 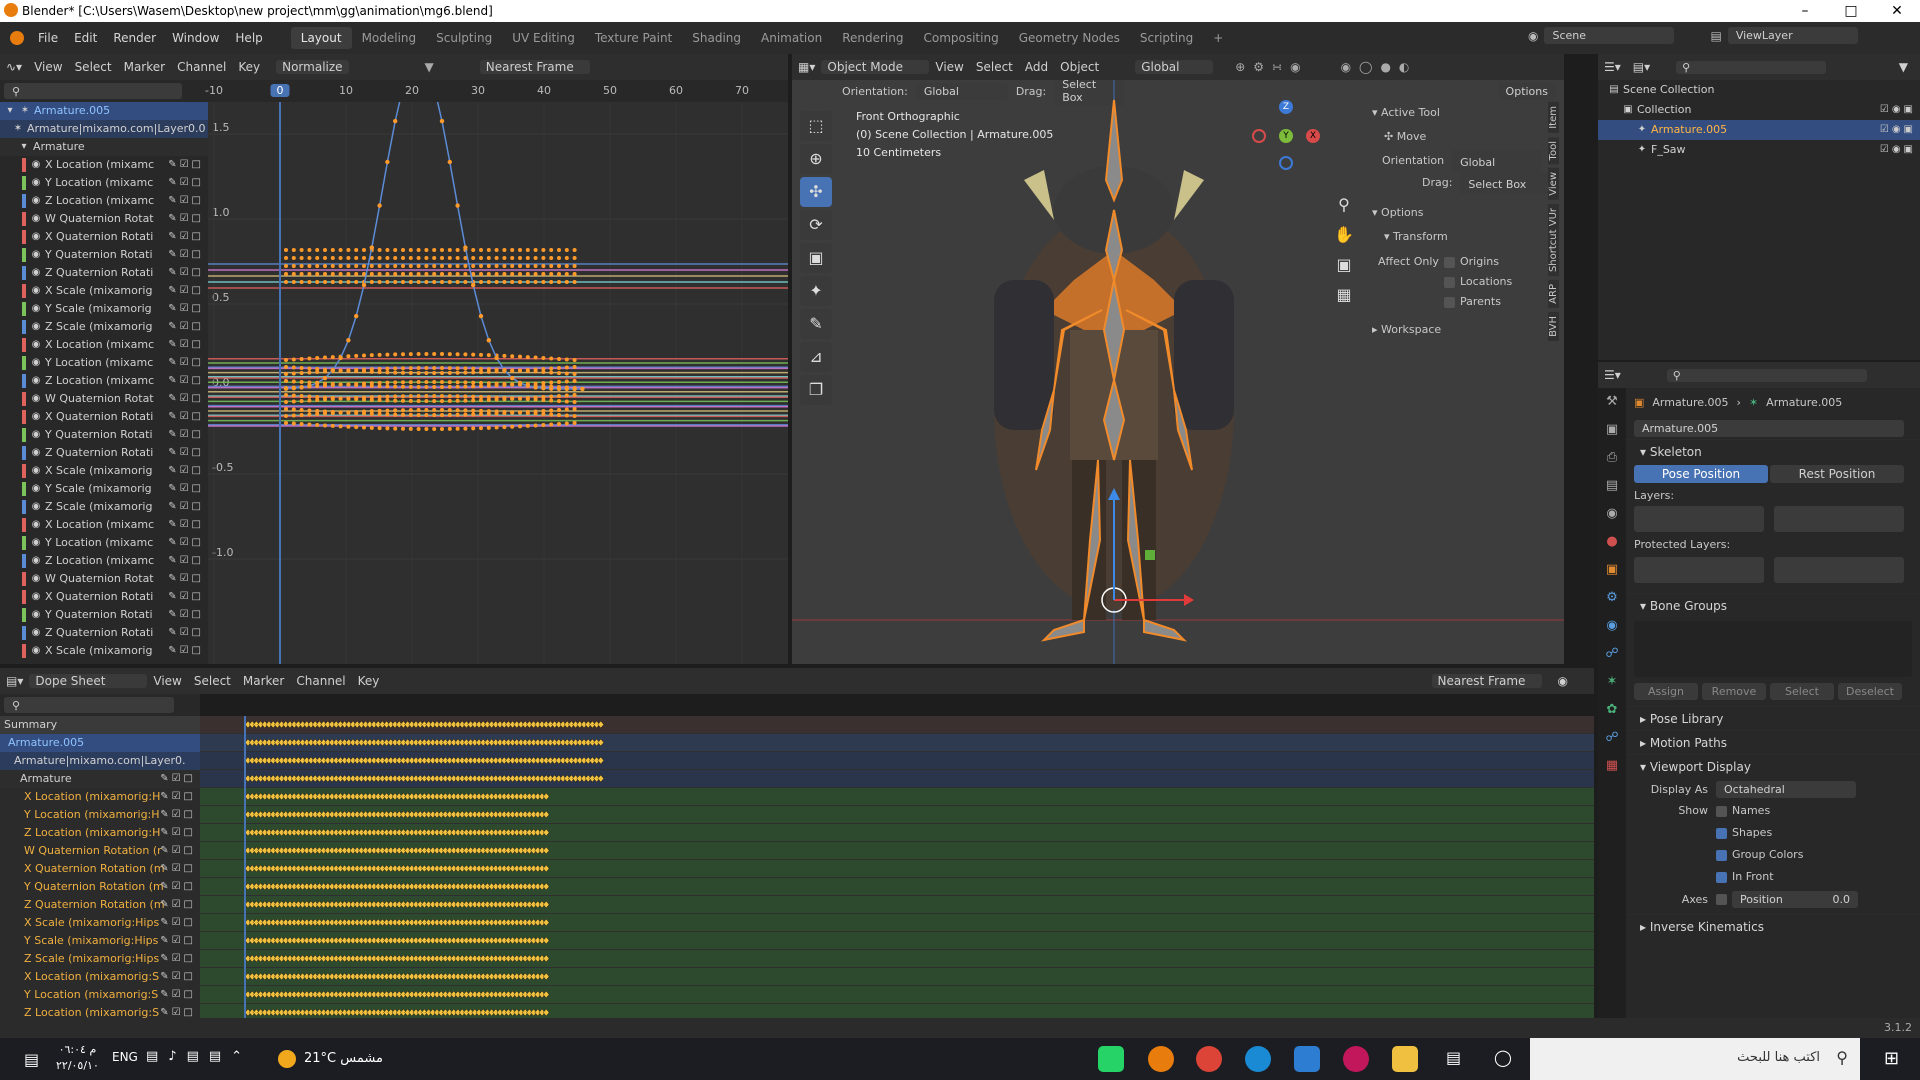 I want to click on fcurve-channel-row: ◉ Y Quaternion Rotati ✎☑□, so click(x=104, y=435).